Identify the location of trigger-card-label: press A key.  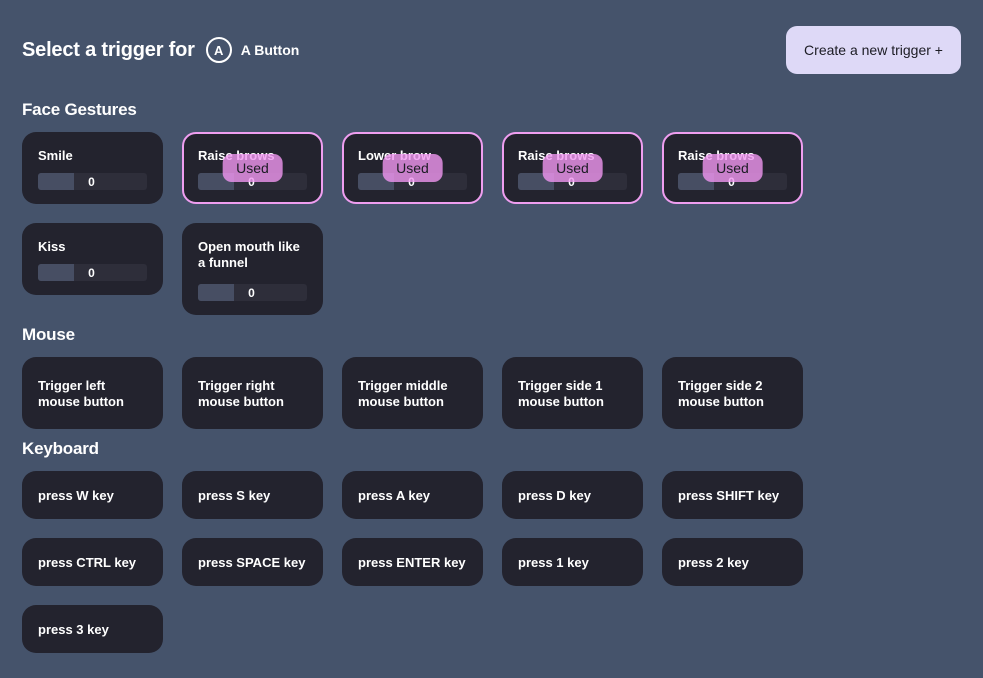
(394, 495).